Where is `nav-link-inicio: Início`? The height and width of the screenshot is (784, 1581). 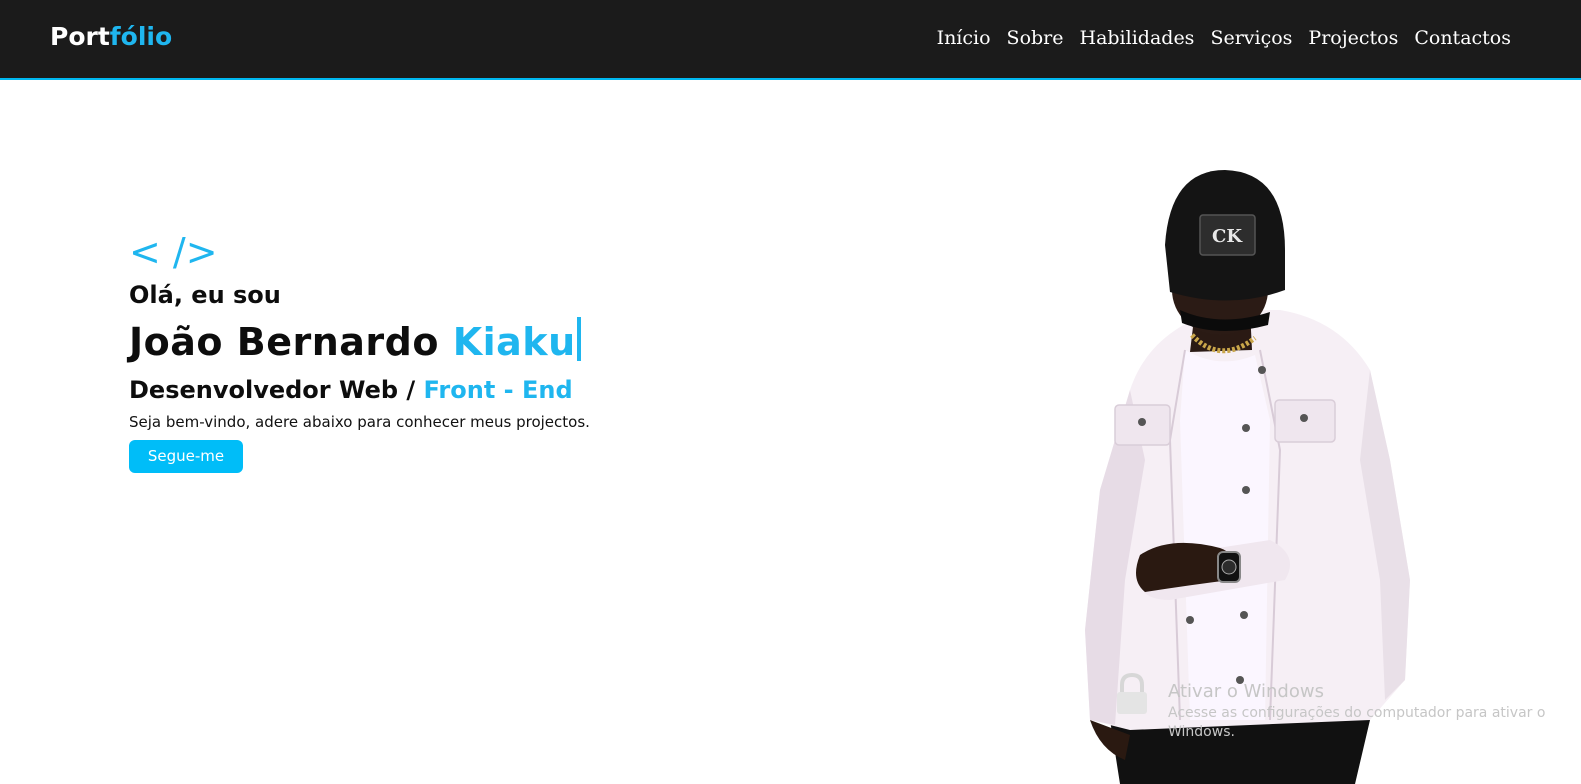
nav-link-inicio: Início is located at coordinates (964, 38).